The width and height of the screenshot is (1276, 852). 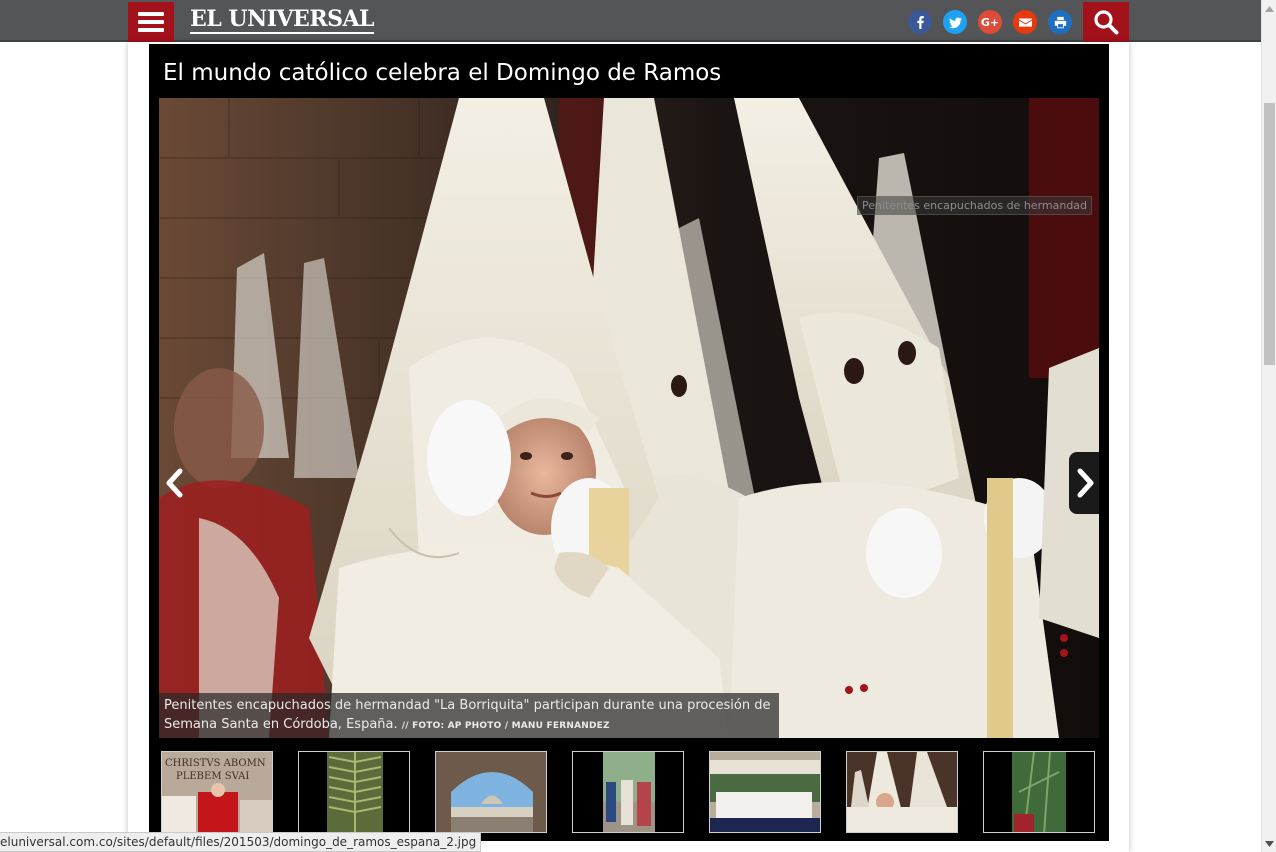 What do you see at coordinates (630, 21) in the screenshot?
I see `top-header-bar: EL UNIVERSAL G+` at bounding box center [630, 21].